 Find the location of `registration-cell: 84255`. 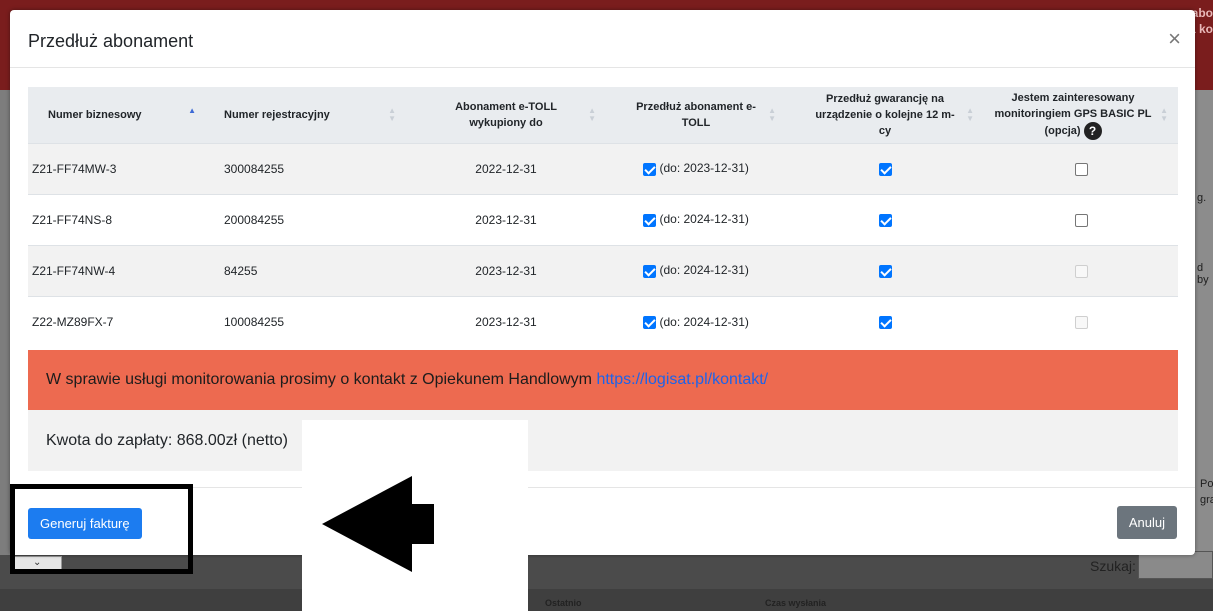

registration-cell: 84255 is located at coordinates (306, 270).